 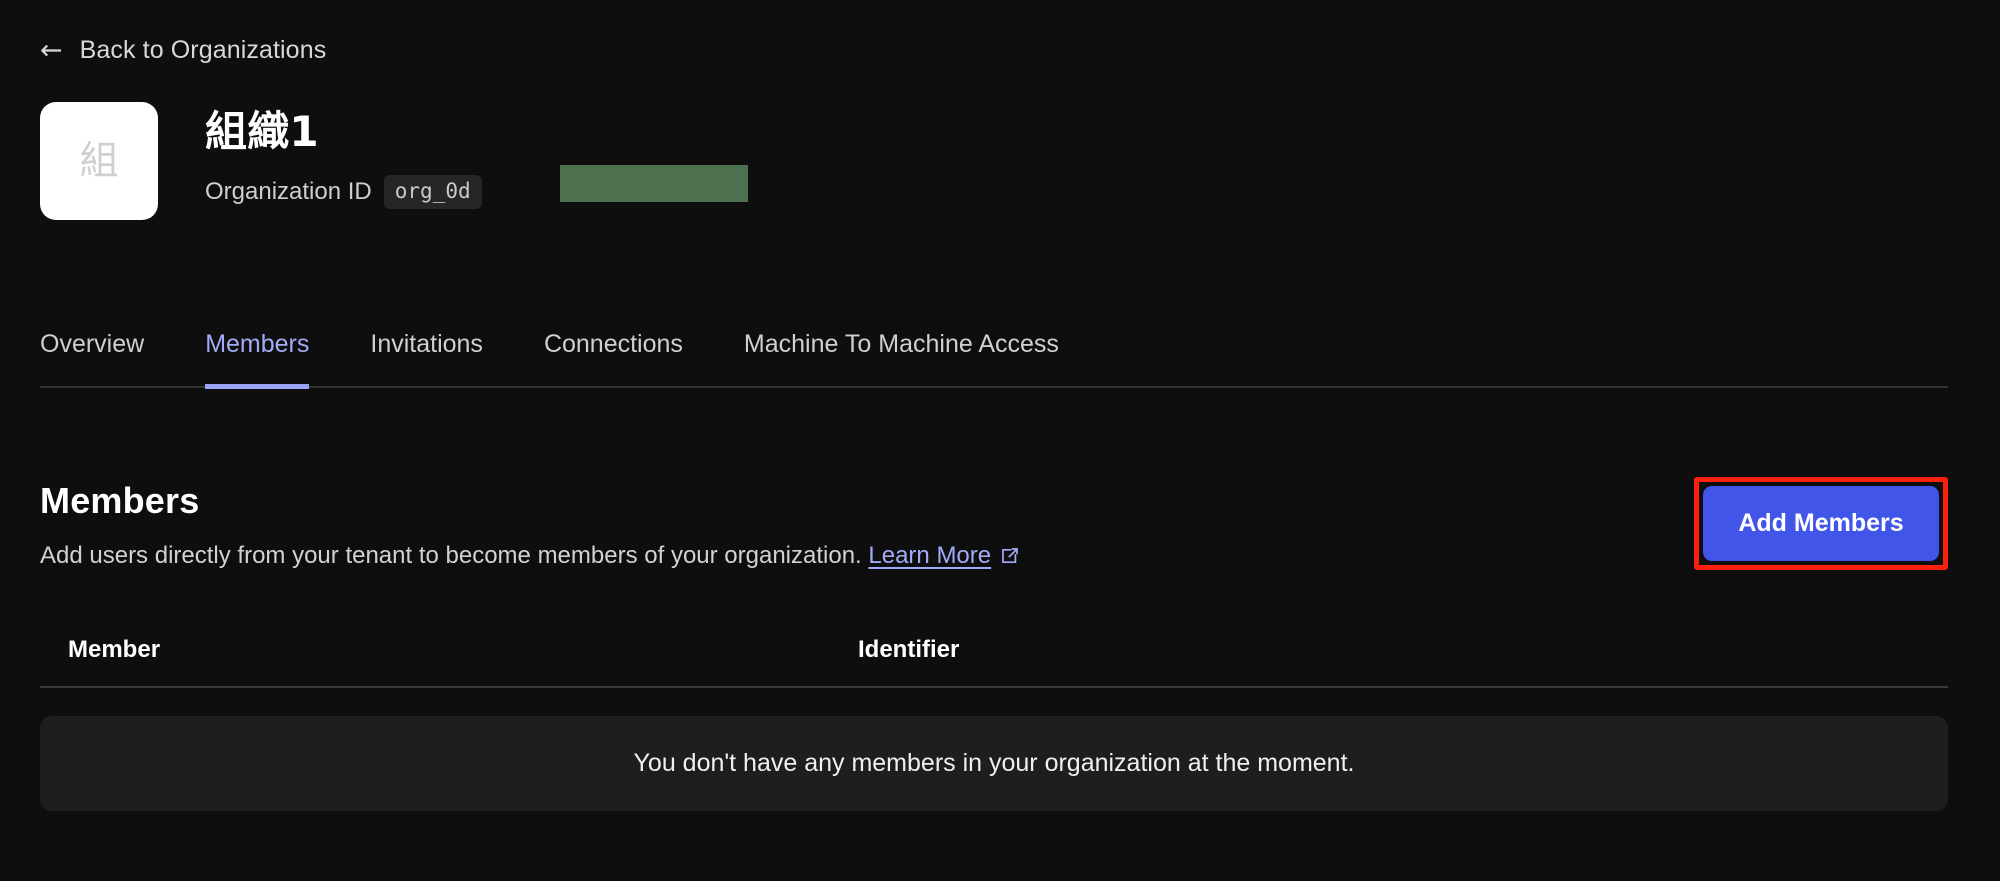 I want to click on organization-header: 組 組織1 Organization ID org_0d, so click(x=394, y=161).